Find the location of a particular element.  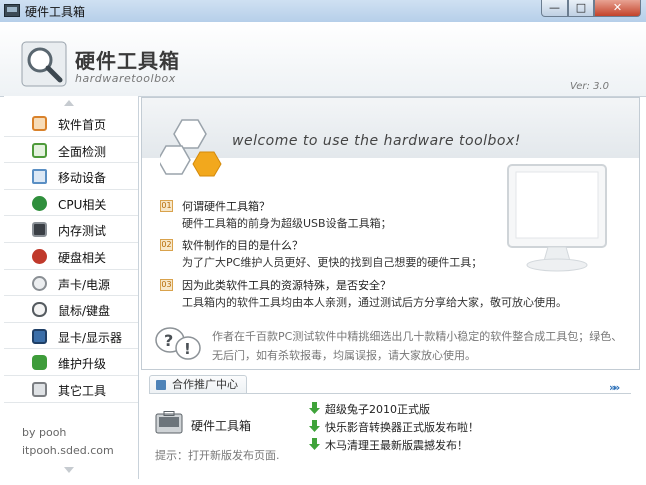

sidebar-item-cpu: CPU相关 is located at coordinates (71, 203).